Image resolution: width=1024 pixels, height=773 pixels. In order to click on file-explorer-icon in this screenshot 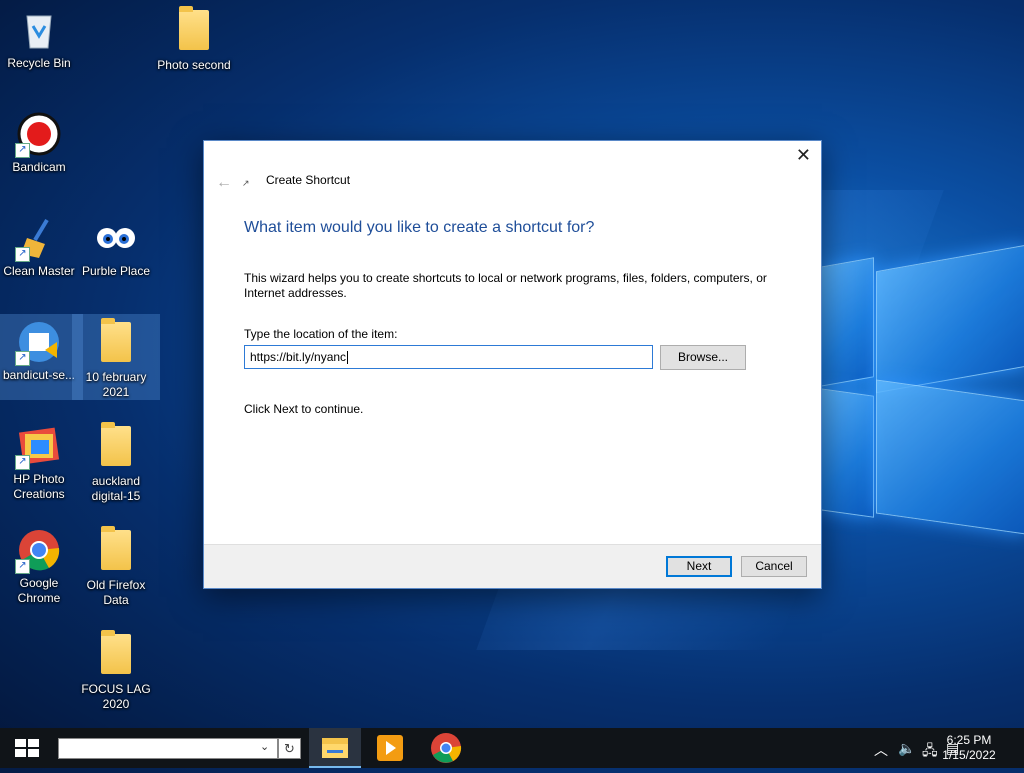, I will do `click(335, 748)`.